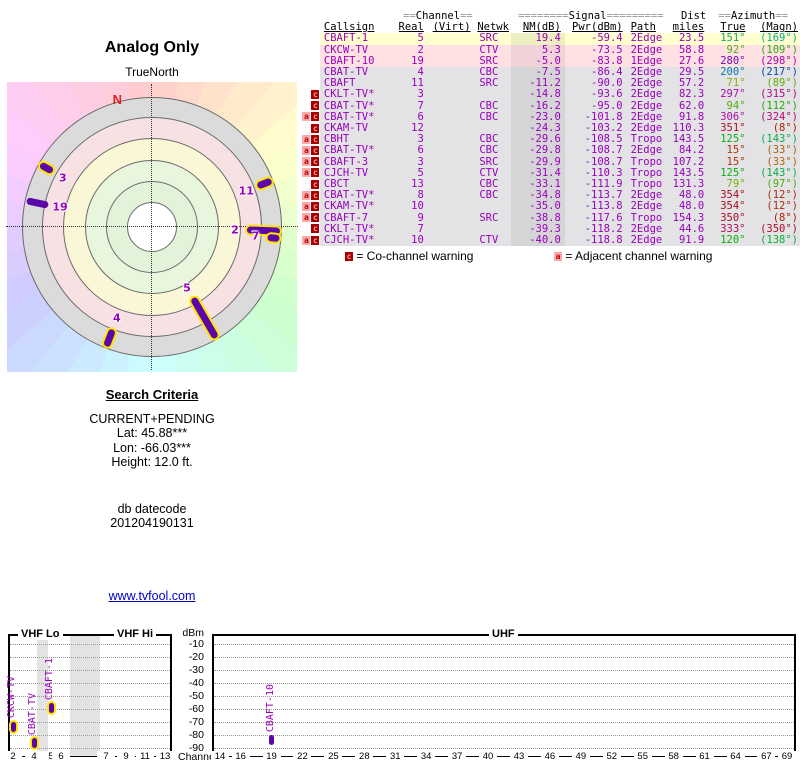 Image resolution: width=800 pixels, height=768 pixels. Describe the element at coordinates (306, 184) in the screenshot. I see `warn-a-cell` at that location.